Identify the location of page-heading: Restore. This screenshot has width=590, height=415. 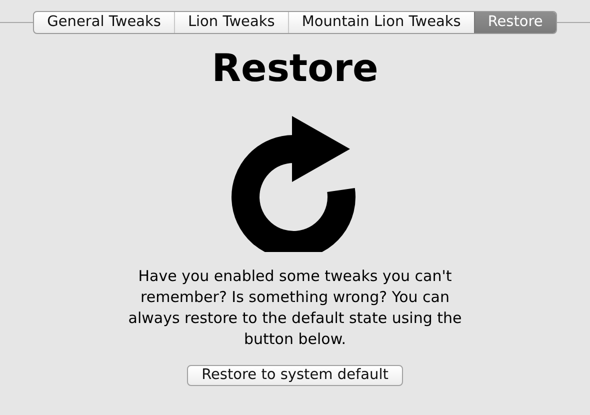
(295, 69).